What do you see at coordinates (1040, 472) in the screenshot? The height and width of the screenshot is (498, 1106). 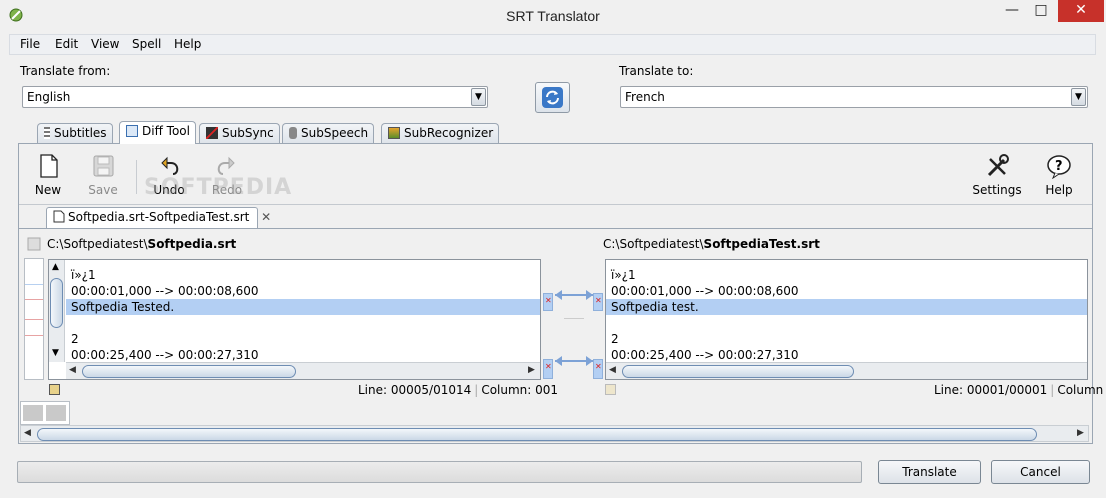 I see `cancel-button: Cancel` at bounding box center [1040, 472].